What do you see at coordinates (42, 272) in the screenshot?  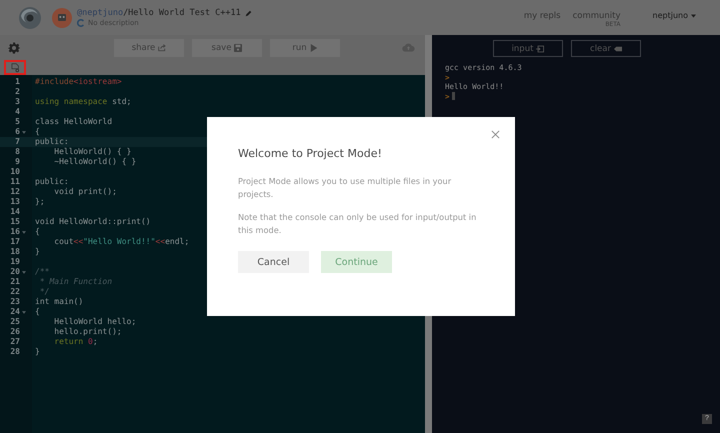 I see `code-line: /**` at bounding box center [42, 272].